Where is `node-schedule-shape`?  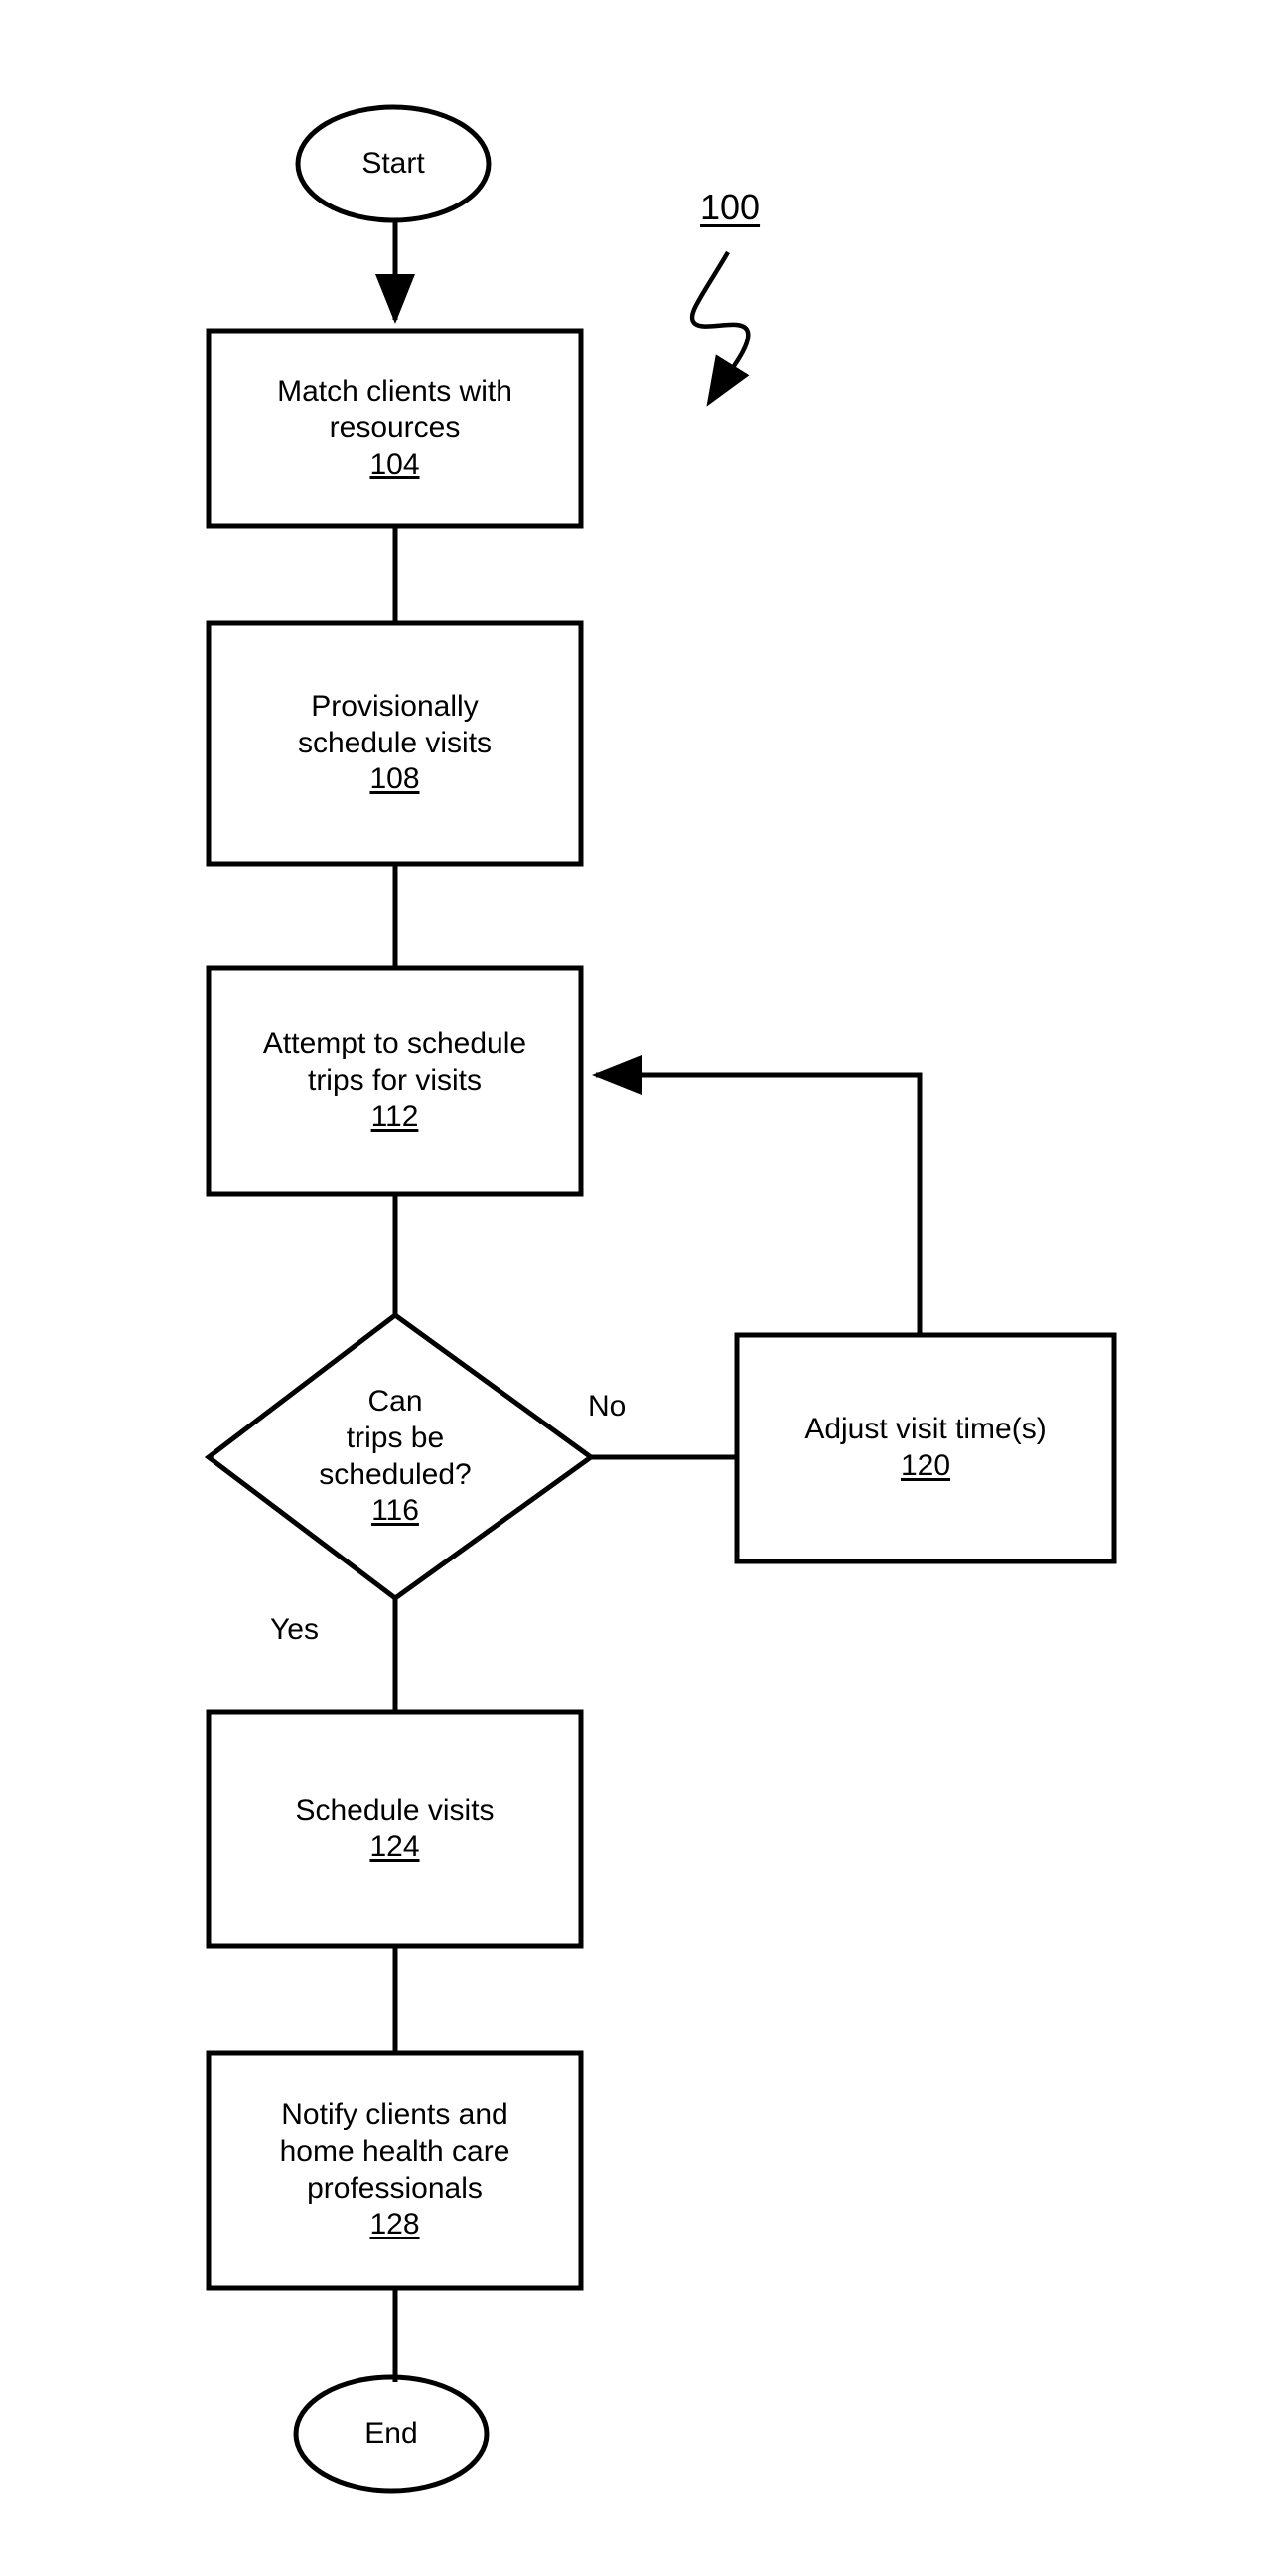
node-schedule-shape is located at coordinates (395, 1829).